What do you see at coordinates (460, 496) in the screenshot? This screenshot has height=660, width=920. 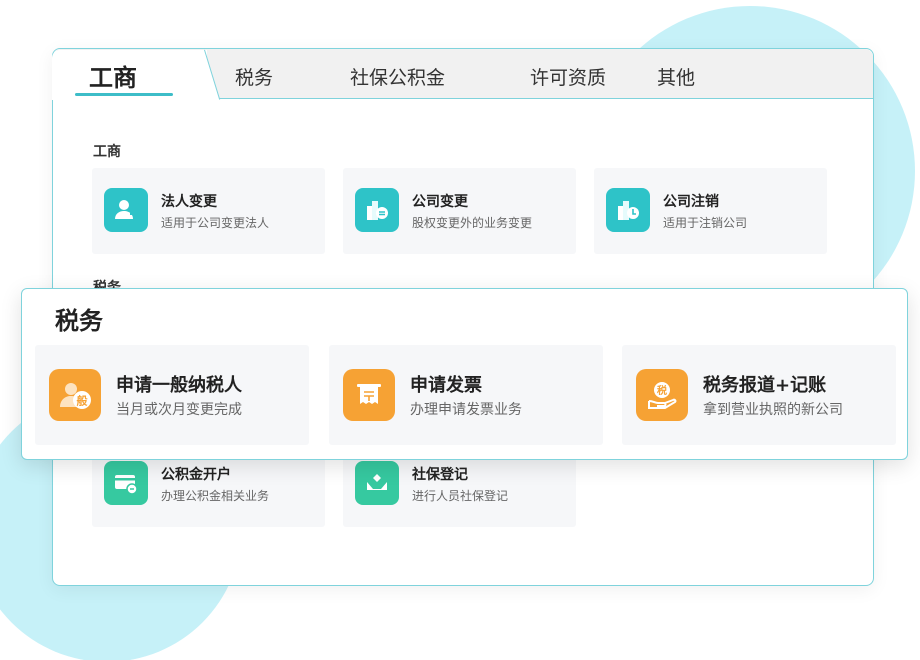 I see `service-desc: 进行人员社保登记` at bounding box center [460, 496].